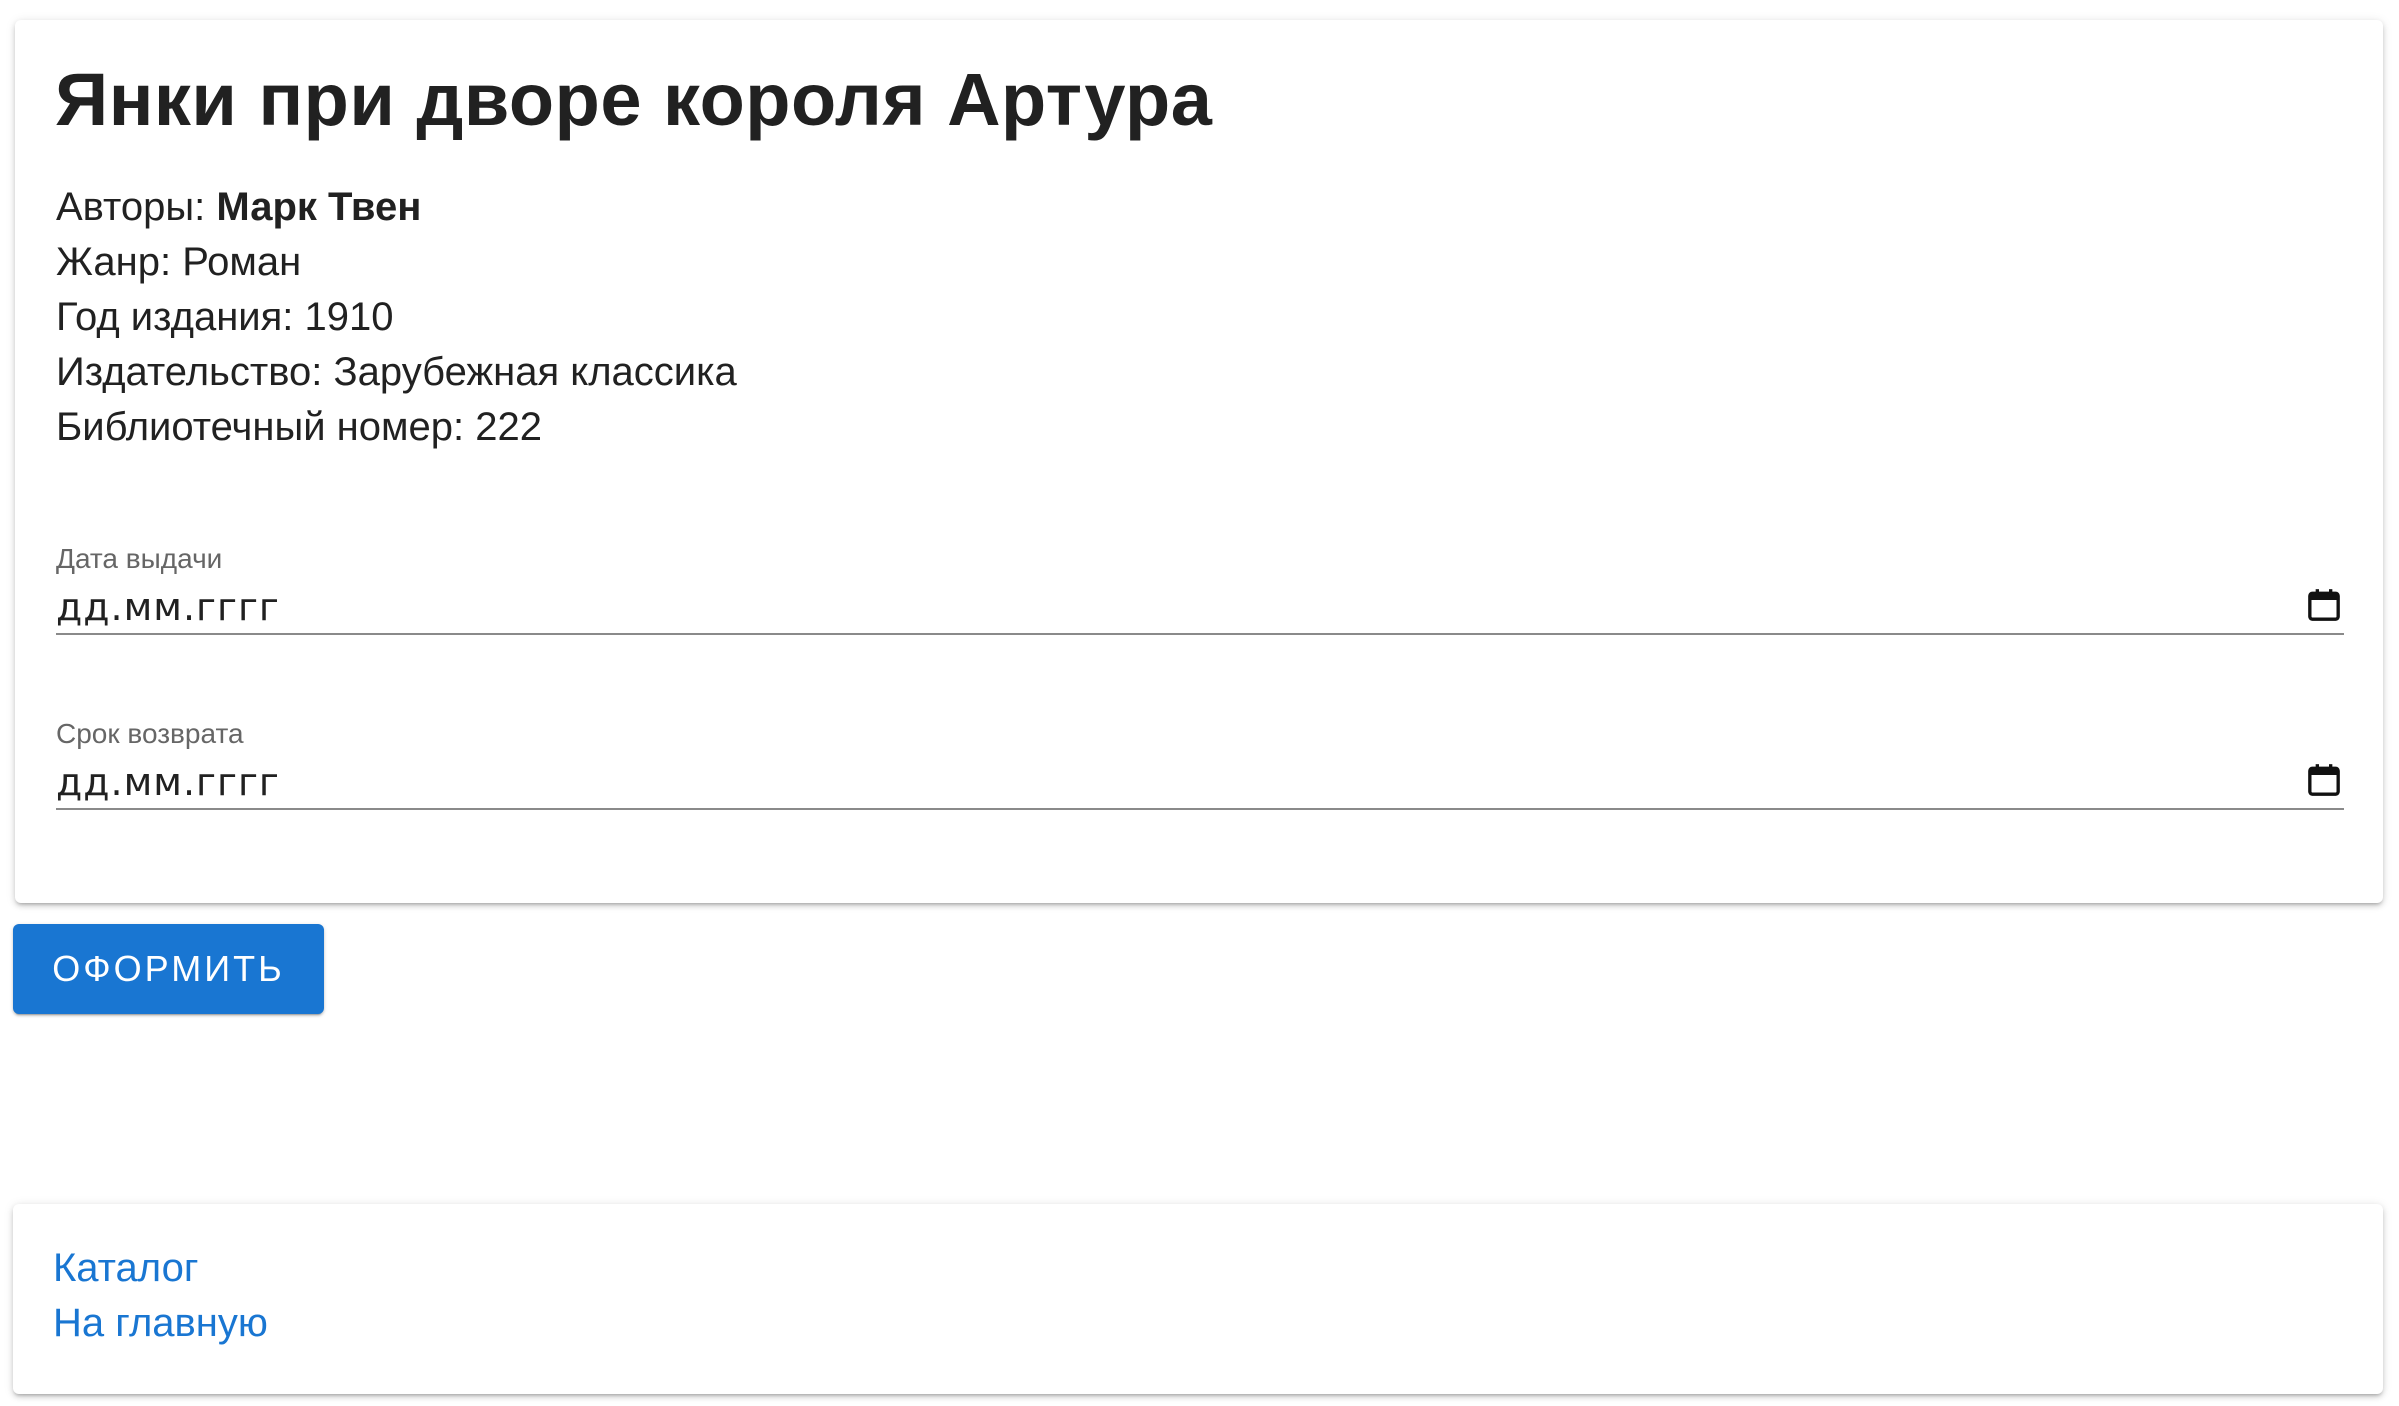 The image size is (2399, 1406). What do you see at coordinates (125, 1268) in the screenshot?
I see `catalog-link: Каталог` at bounding box center [125, 1268].